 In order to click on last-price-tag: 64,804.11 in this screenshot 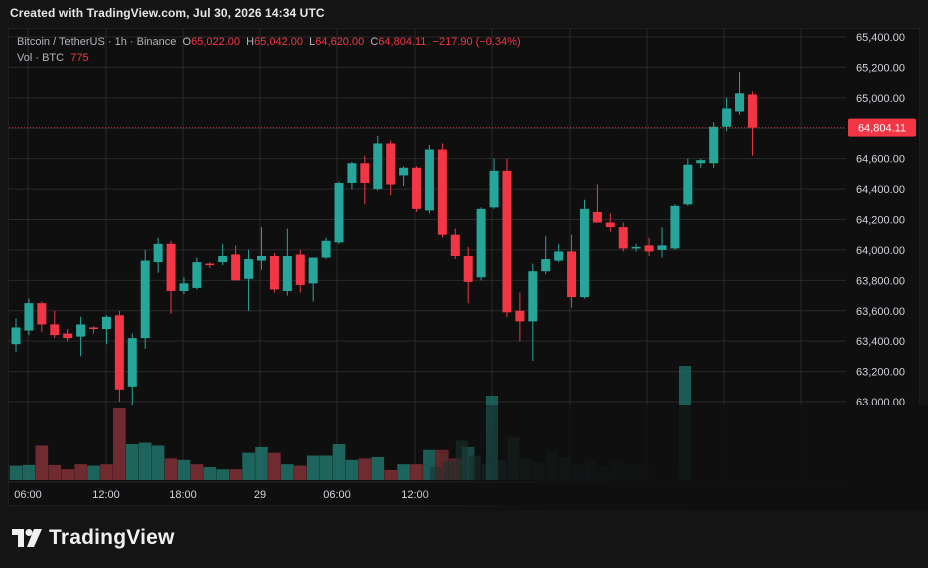, I will do `click(882, 129)`.